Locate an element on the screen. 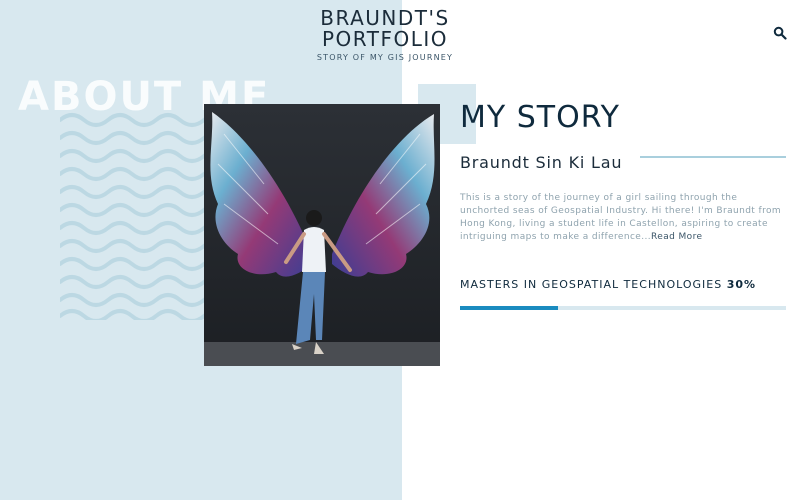  search-icon is located at coordinates (780, 33).